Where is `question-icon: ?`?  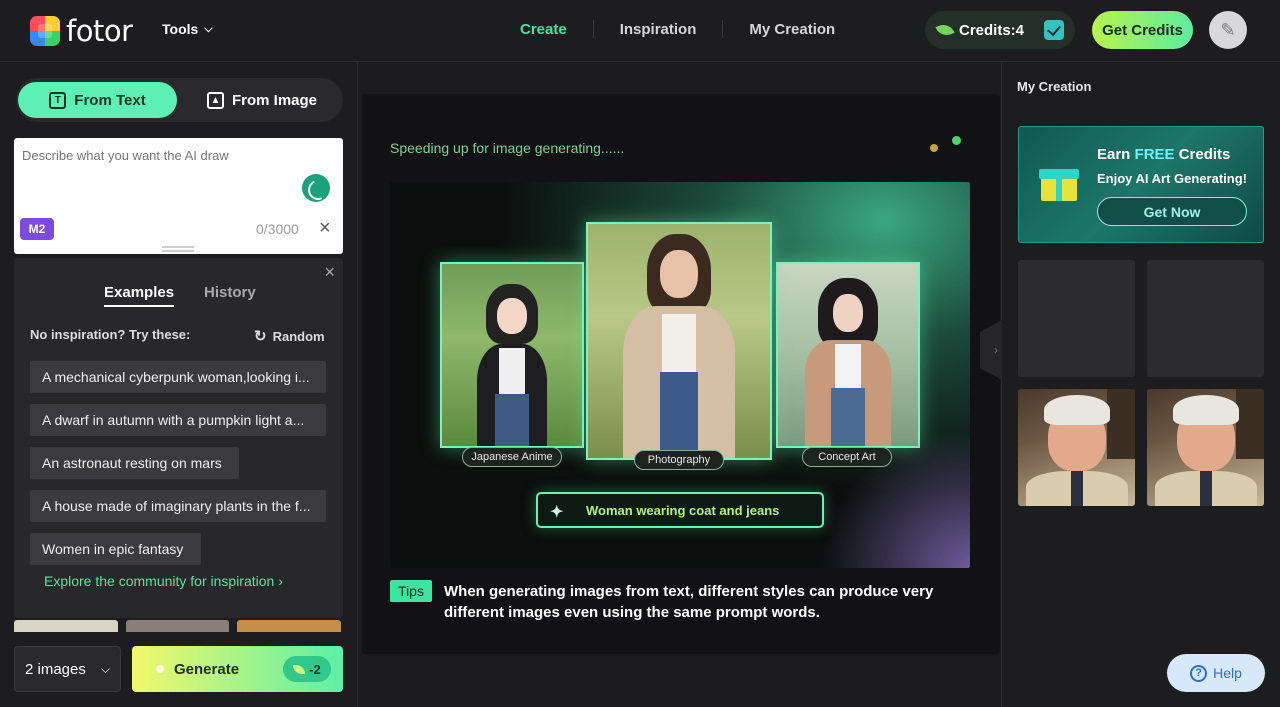 question-icon: ? is located at coordinates (1199, 673).